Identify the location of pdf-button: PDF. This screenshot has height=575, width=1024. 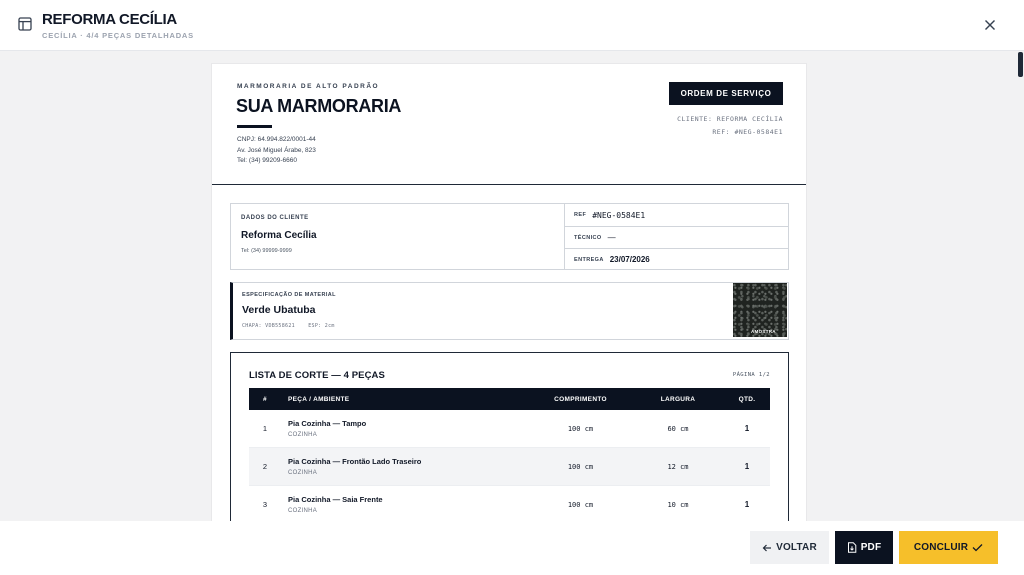
(864, 547).